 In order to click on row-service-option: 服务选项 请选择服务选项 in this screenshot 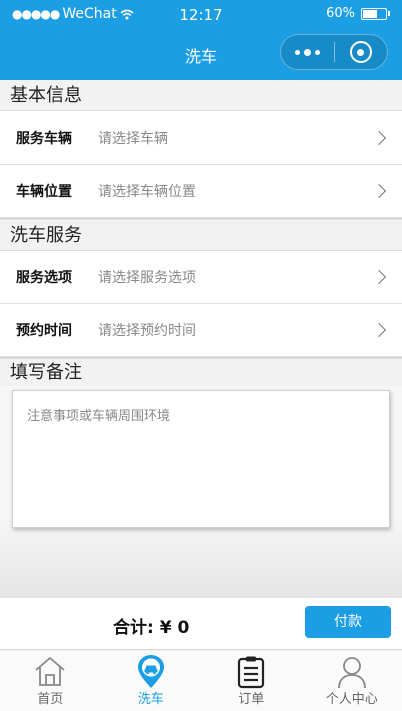, I will do `click(201, 277)`.